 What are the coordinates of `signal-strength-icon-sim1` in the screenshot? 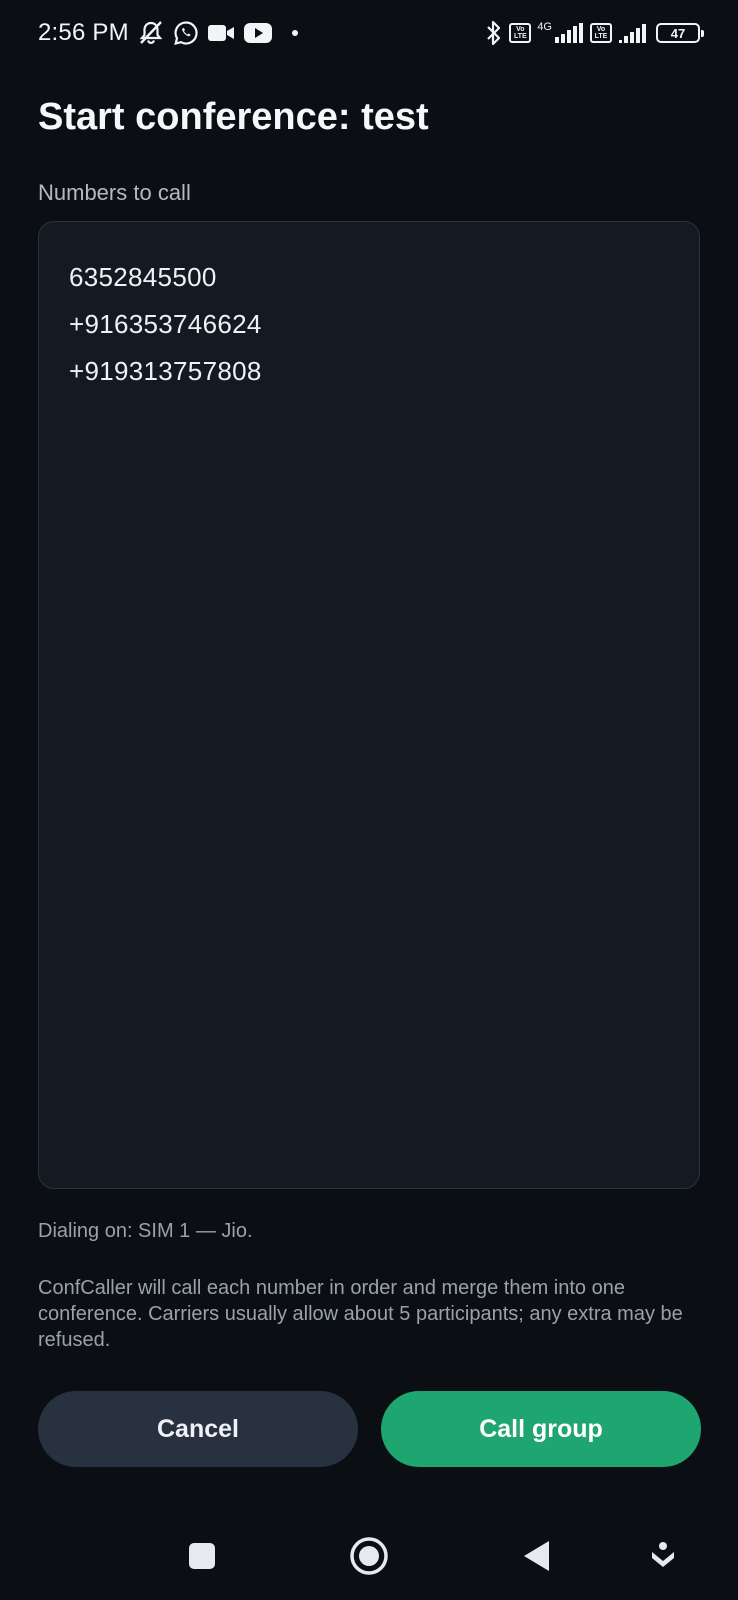 It's located at (569, 33).